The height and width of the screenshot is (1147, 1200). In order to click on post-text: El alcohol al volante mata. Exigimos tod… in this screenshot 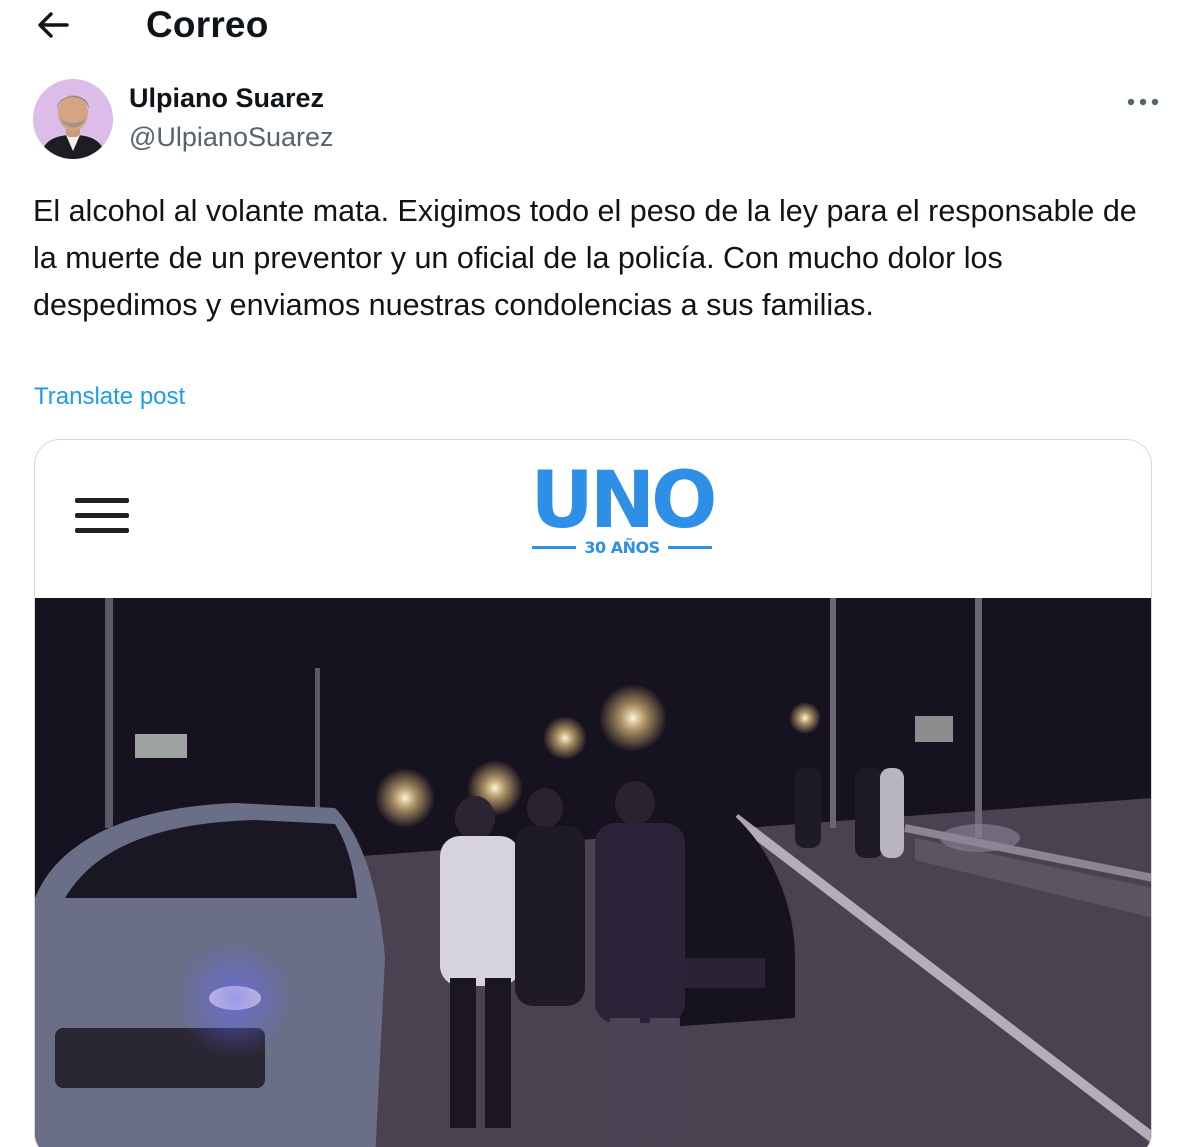, I will do `click(585, 258)`.